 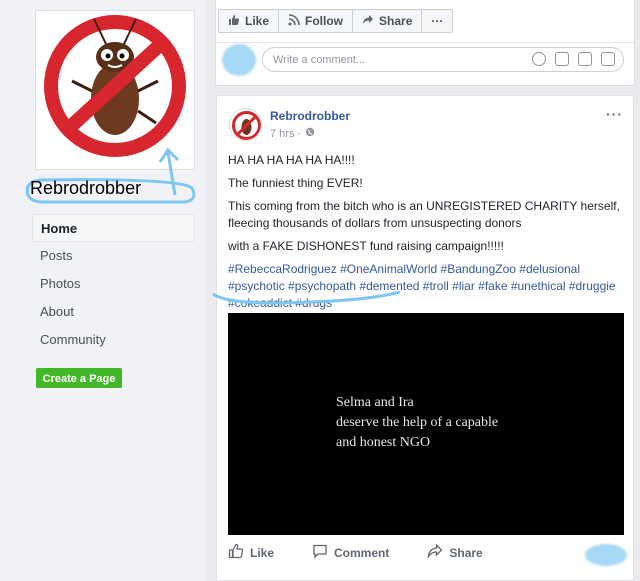 What do you see at coordinates (294, 21) in the screenshot?
I see `rss-icon` at bounding box center [294, 21].